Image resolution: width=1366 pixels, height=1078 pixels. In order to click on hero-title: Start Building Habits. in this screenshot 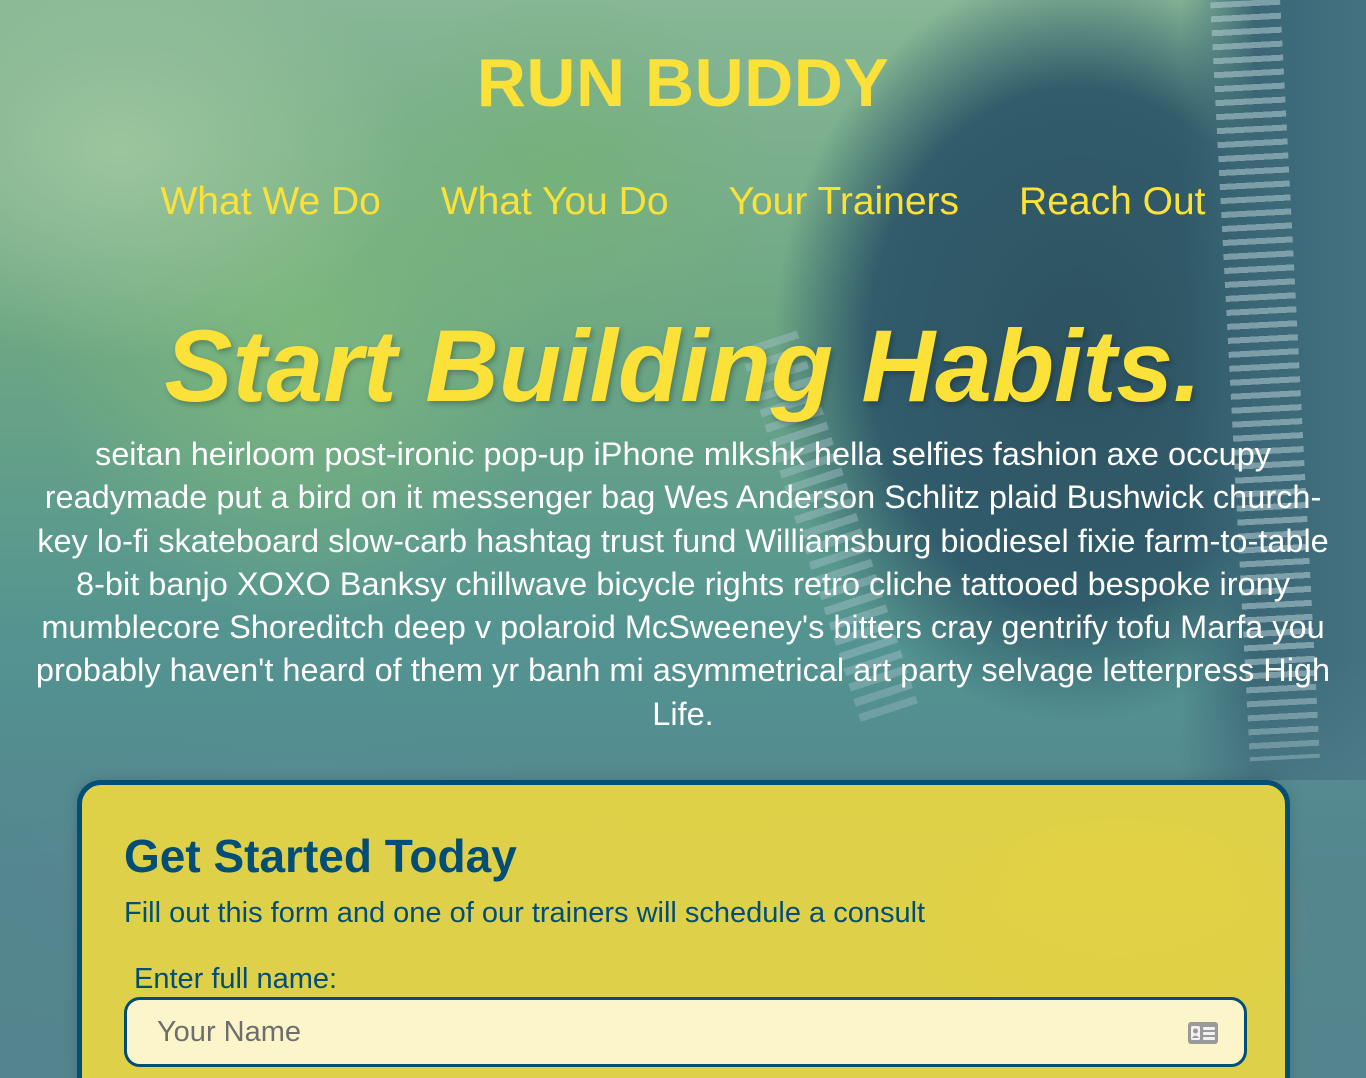, I will do `click(683, 366)`.